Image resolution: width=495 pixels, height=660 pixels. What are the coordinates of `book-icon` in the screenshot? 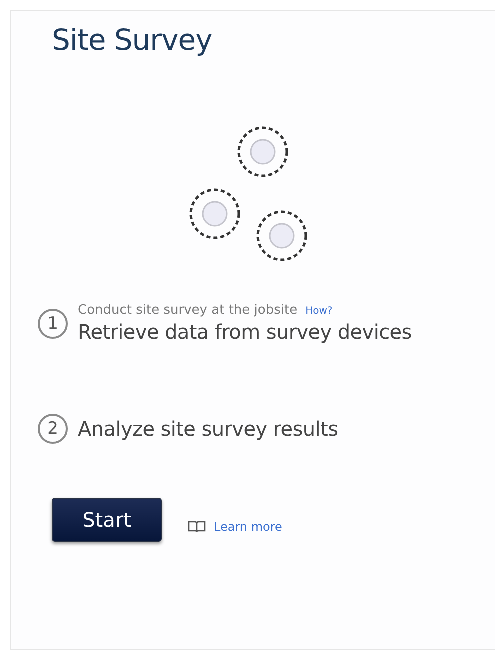 It's located at (197, 527).